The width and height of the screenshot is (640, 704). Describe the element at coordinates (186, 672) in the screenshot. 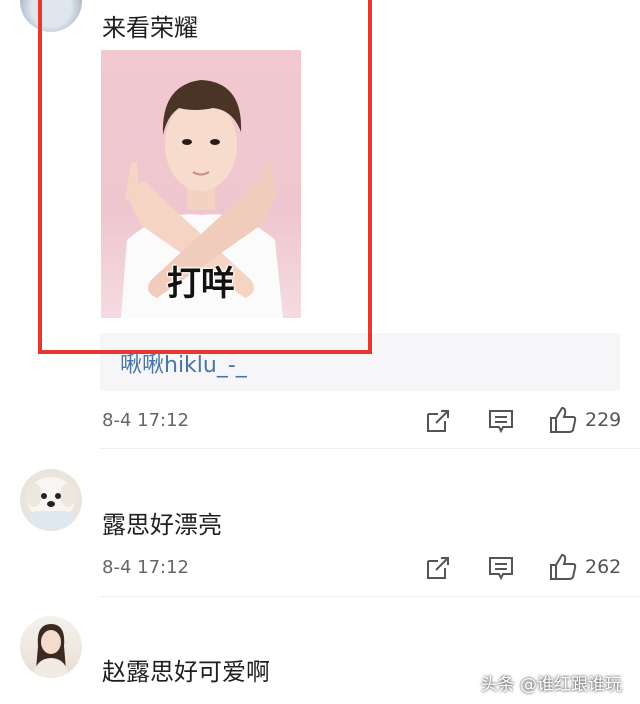

I see `comment-text: 赵露思好可爱啊` at that location.